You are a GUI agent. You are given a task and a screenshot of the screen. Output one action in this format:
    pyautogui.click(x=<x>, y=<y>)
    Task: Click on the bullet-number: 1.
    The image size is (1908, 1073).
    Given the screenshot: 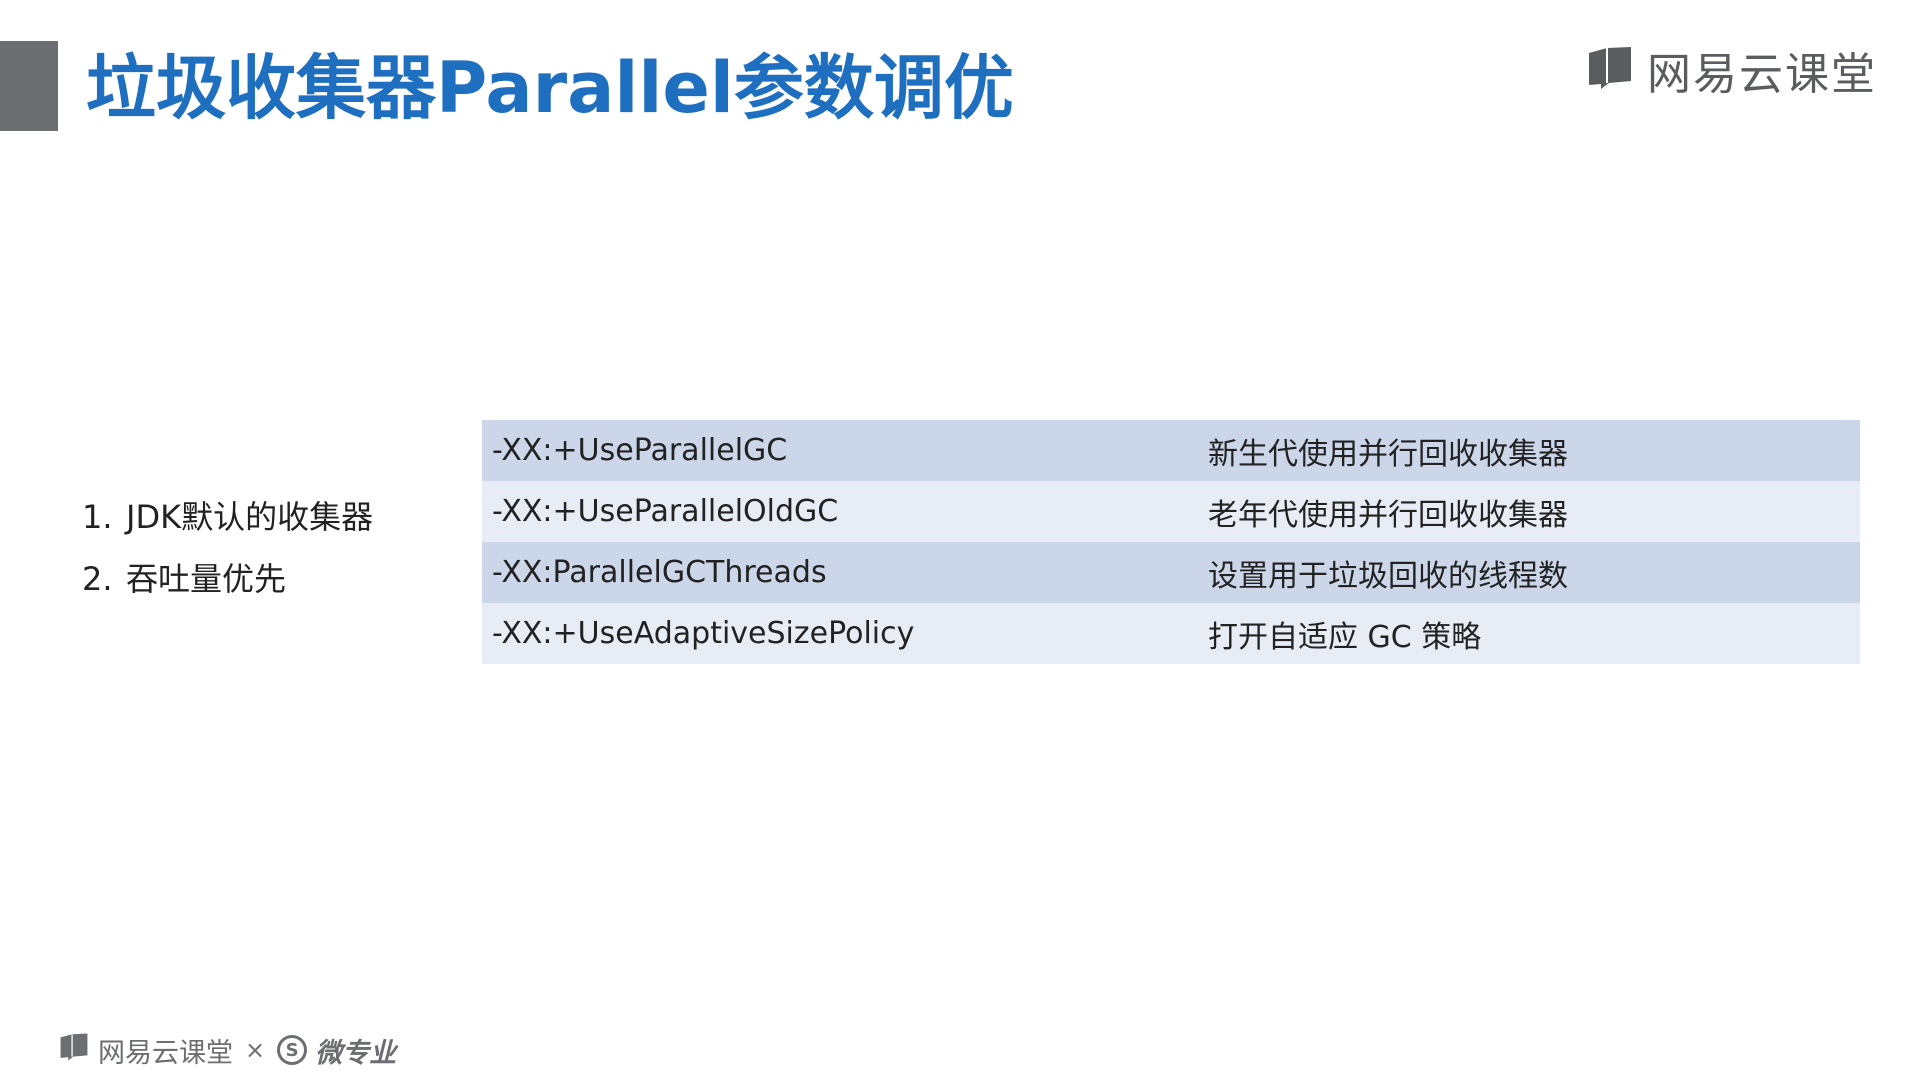 What is the action you would take?
    pyautogui.click(x=97, y=517)
    